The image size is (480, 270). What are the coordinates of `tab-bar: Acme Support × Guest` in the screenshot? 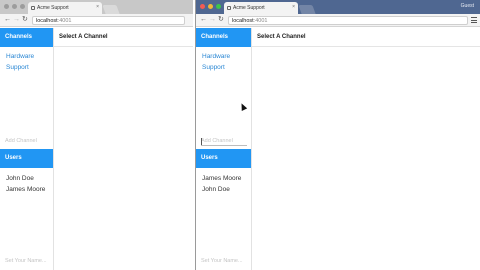 It's located at (338, 7).